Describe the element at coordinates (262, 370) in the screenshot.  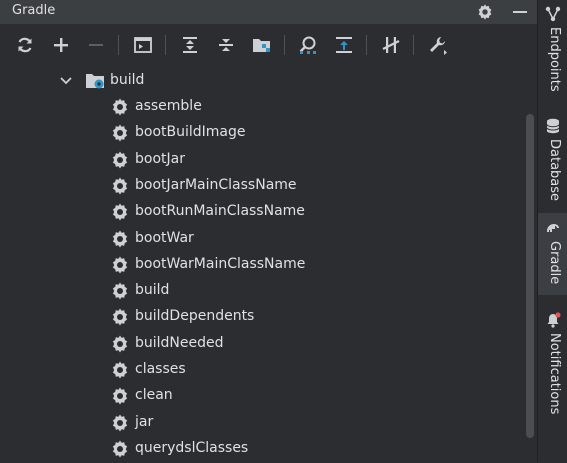
I see `tree-task-item: classes` at that location.